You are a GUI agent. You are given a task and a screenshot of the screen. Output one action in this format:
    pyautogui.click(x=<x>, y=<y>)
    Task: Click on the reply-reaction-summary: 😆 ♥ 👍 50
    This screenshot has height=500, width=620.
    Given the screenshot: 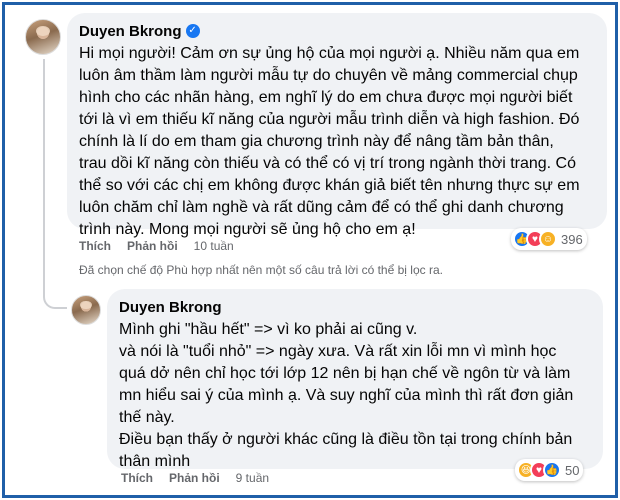 What is the action you would take?
    pyautogui.click(x=549, y=470)
    